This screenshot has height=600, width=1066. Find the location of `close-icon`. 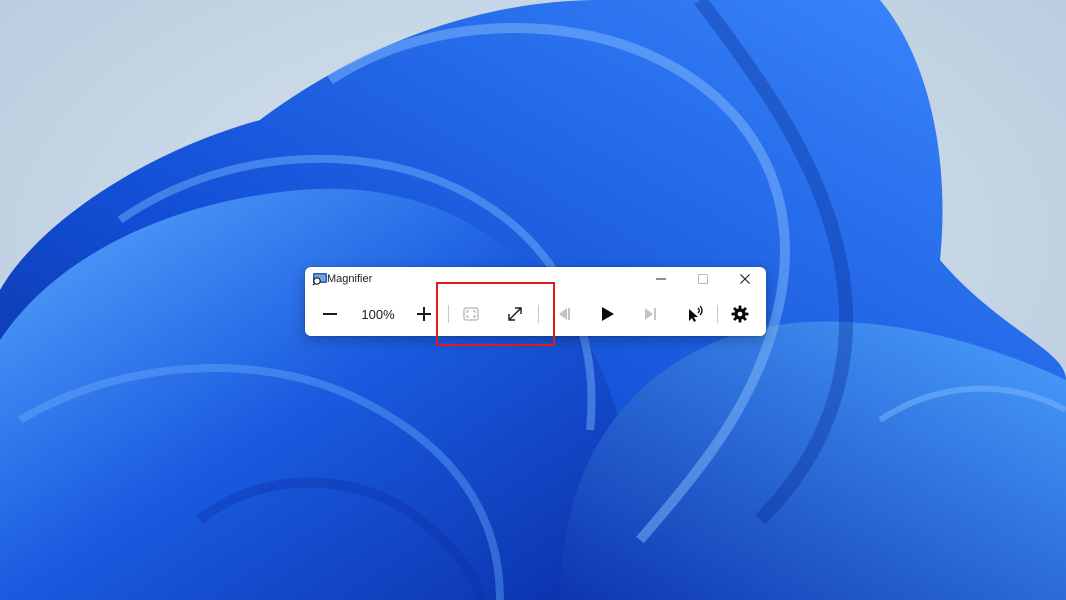

close-icon is located at coordinates (745, 279).